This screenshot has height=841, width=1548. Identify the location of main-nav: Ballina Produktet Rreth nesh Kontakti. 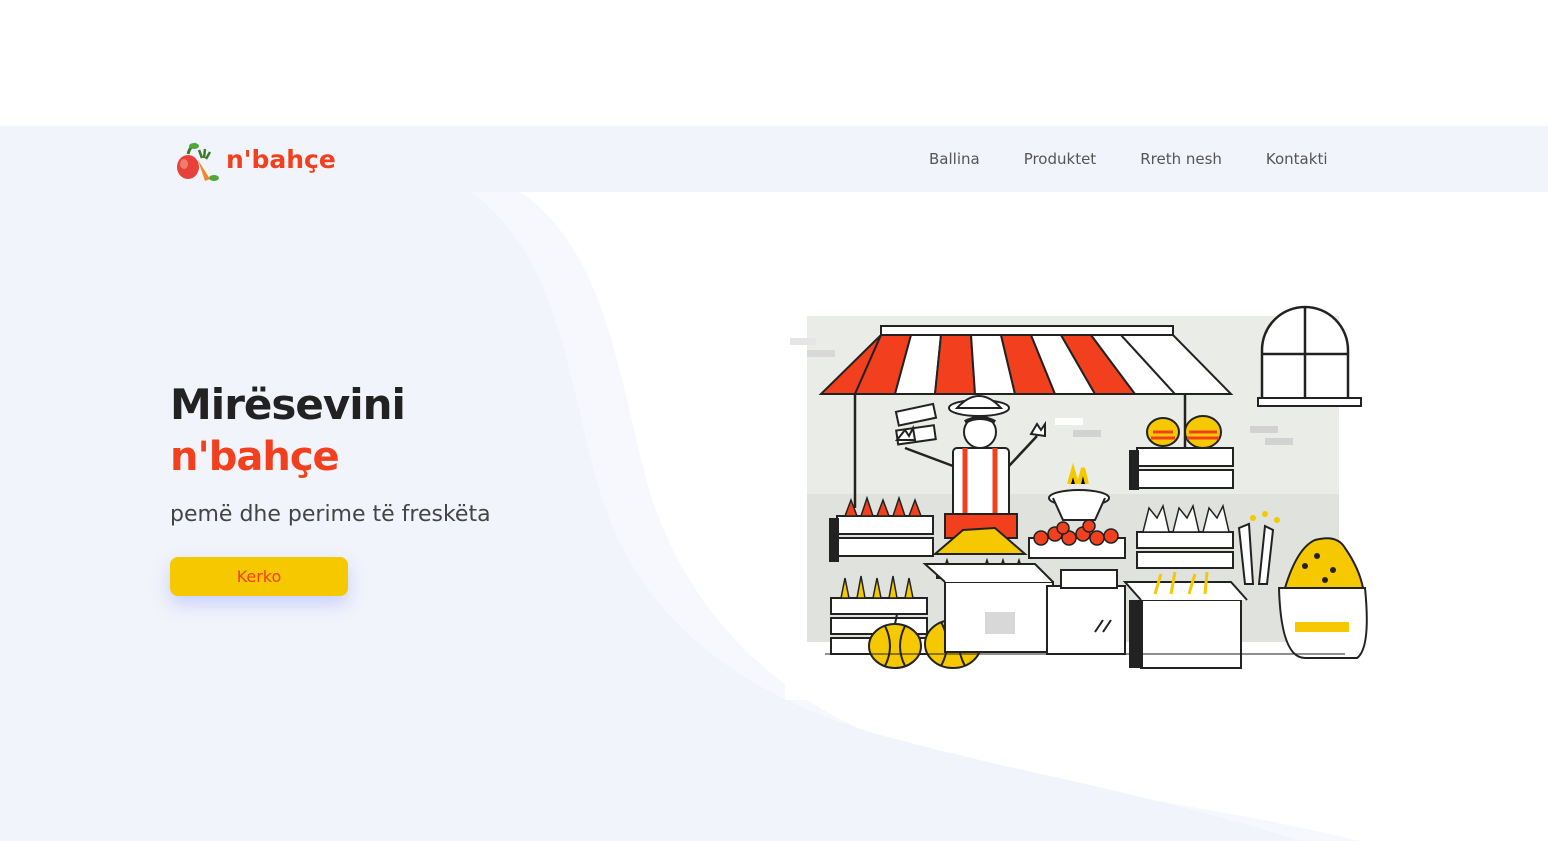
(1128, 159).